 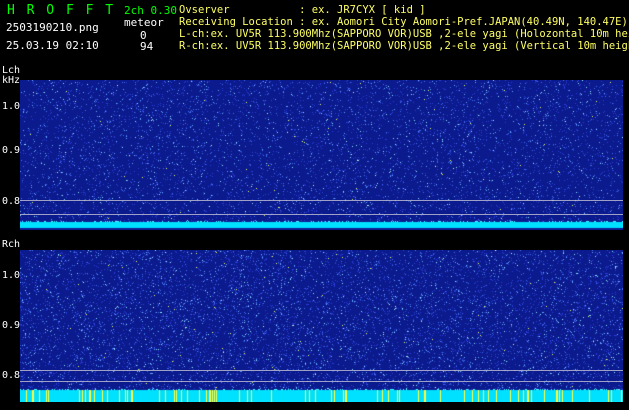 I want to click on datetime-label: 25.03.19 02:10, so click(x=52, y=45).